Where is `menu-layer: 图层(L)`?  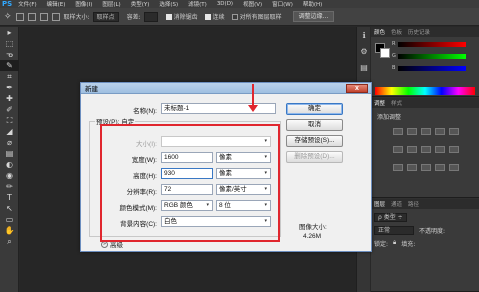 menu-layer: 图层(L) is located at coordinates (111, 4).